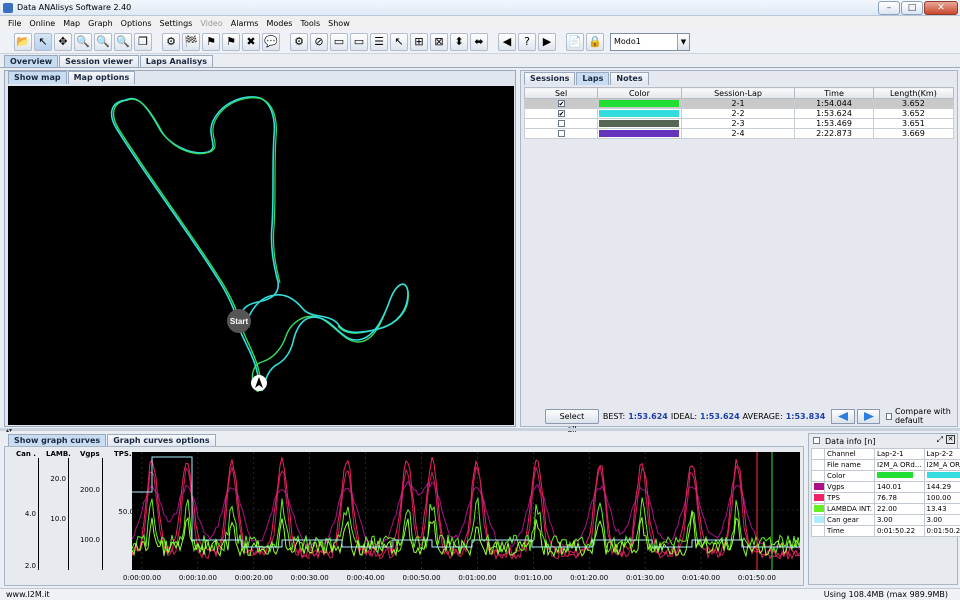 This screenshot has width=960, height=600. Describe the element at coordinates (339, 41) in the screenshot. I see `layout-1-button: ▭` at that location.